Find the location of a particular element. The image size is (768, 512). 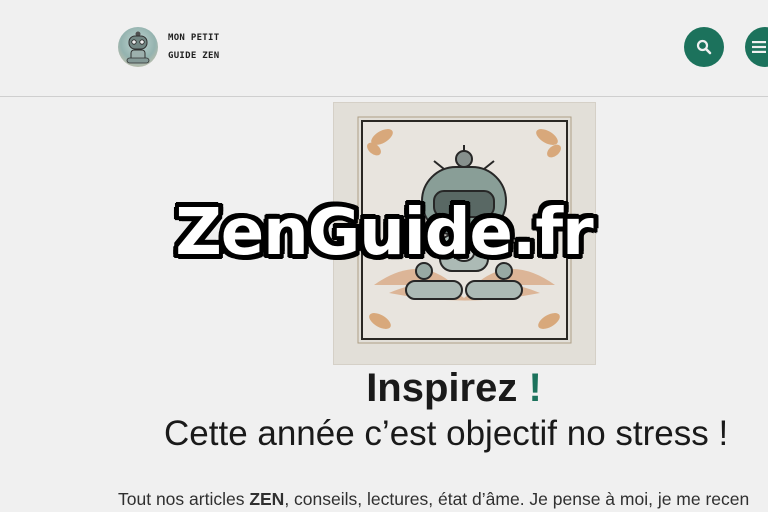

watermark-text: ZenGuide.fr is located at coordinates (384, 233).